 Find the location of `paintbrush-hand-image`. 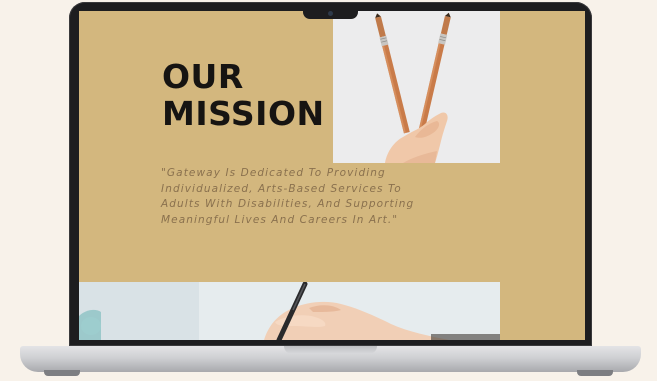

paintbrush-hand-image is located at coordinates (416, 87).